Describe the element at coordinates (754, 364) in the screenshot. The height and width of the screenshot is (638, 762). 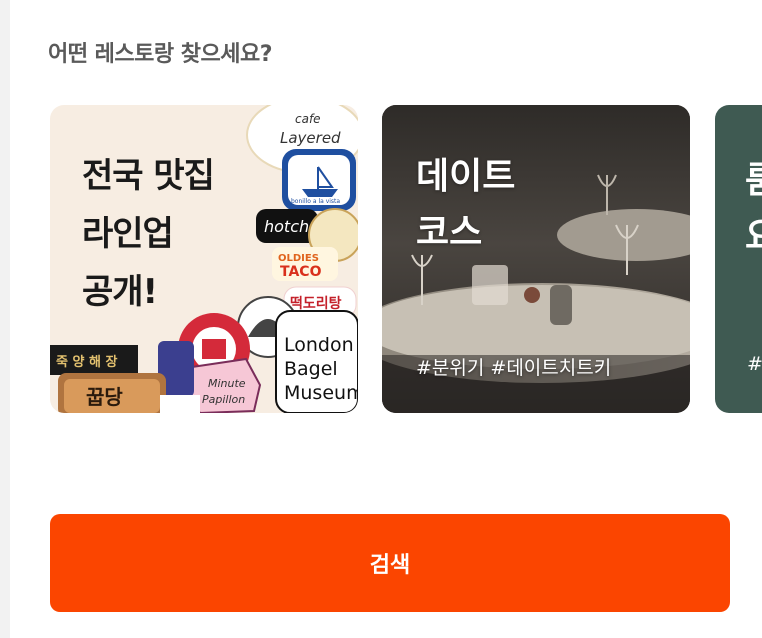
I see `card-tags: #` at that location.